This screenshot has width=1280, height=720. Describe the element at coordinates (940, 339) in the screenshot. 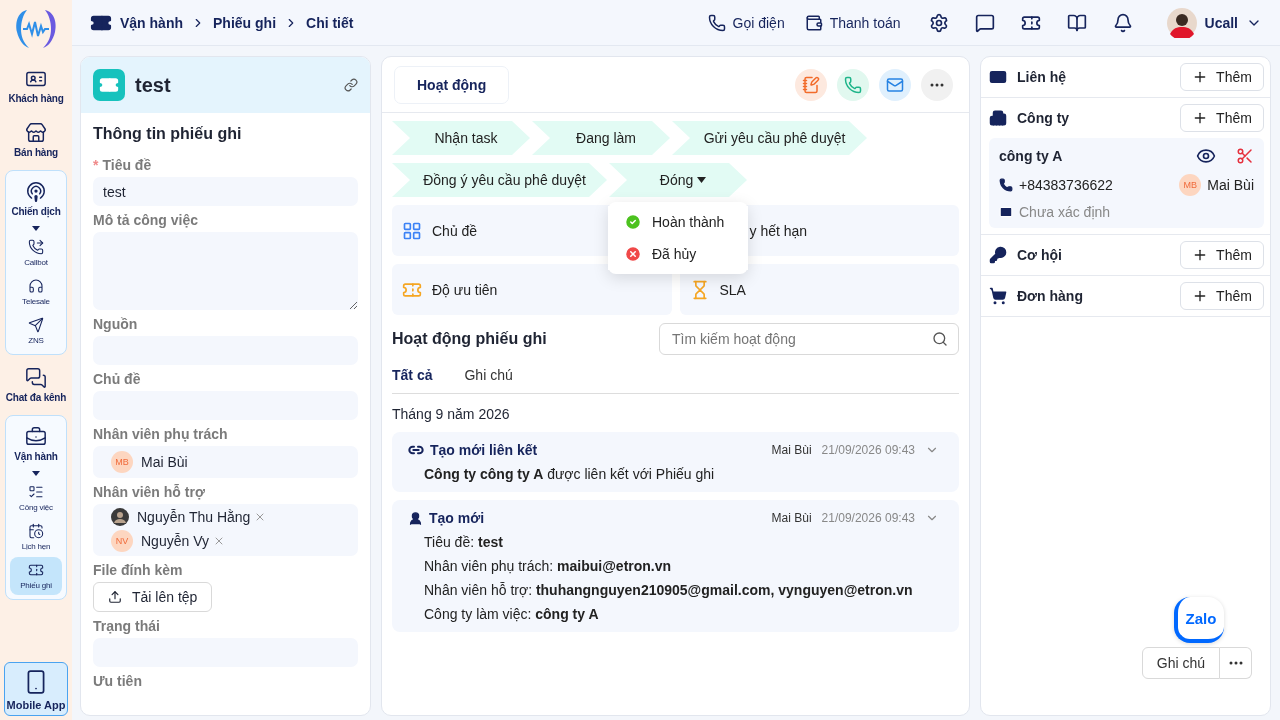

I see `search-icon` at that location.